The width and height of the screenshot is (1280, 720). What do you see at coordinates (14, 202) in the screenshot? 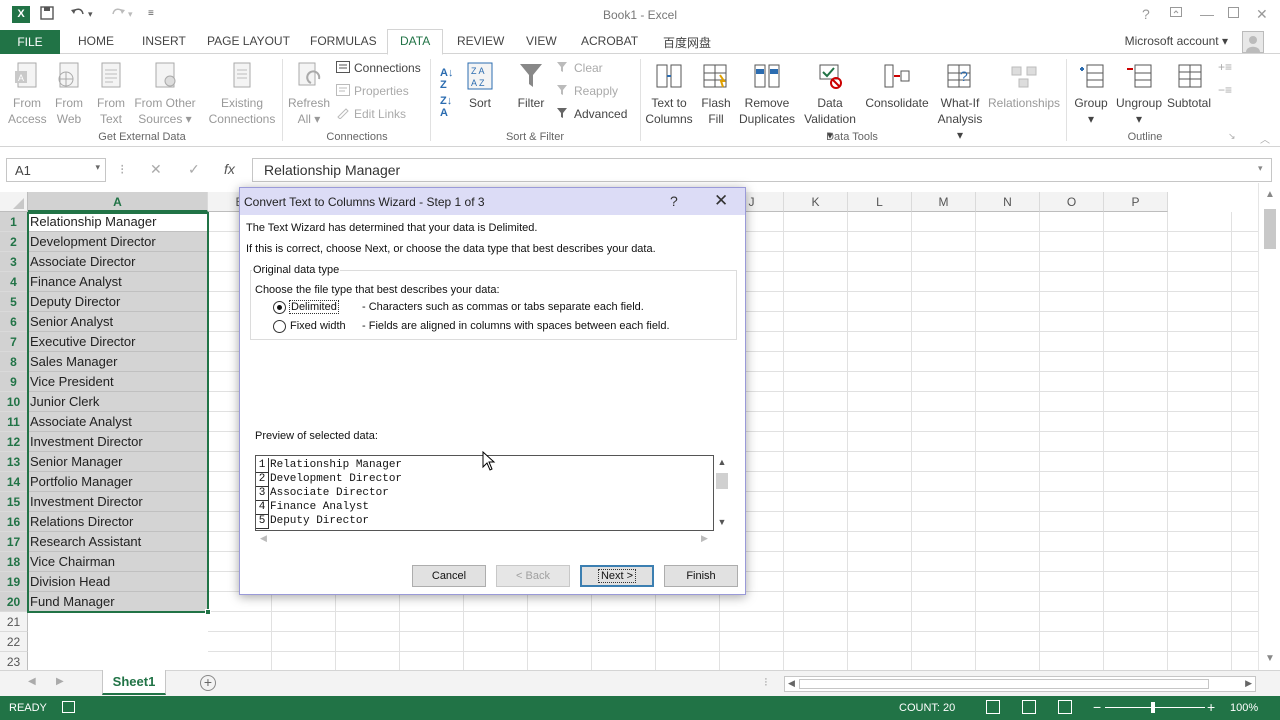
I see `select-all-corner` at bounding box center [14, 202].